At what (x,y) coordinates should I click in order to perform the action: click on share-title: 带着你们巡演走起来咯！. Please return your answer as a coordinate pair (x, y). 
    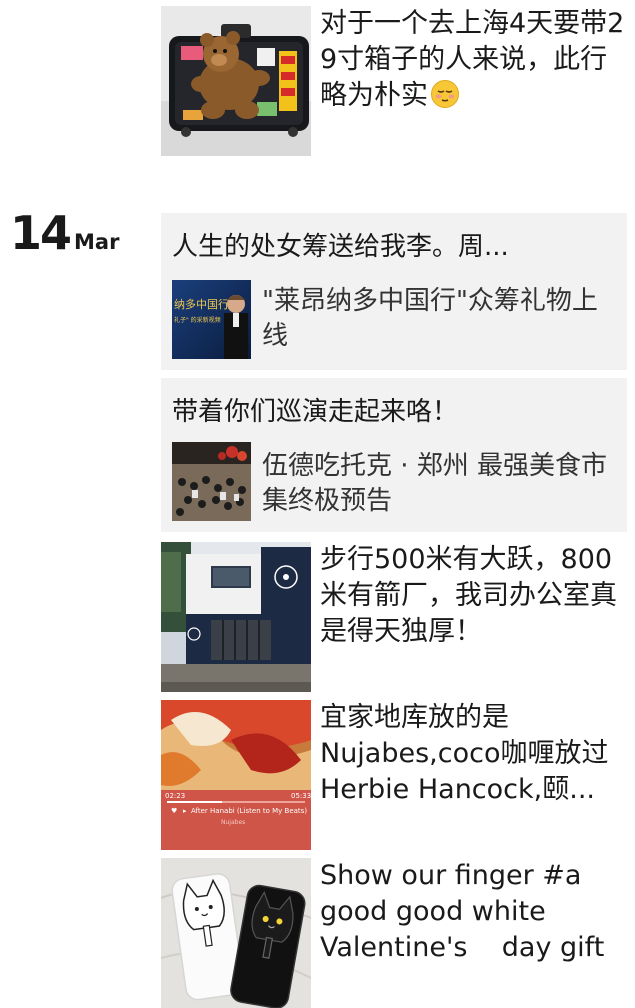
    Looking at the image, I should click on (315, 412).